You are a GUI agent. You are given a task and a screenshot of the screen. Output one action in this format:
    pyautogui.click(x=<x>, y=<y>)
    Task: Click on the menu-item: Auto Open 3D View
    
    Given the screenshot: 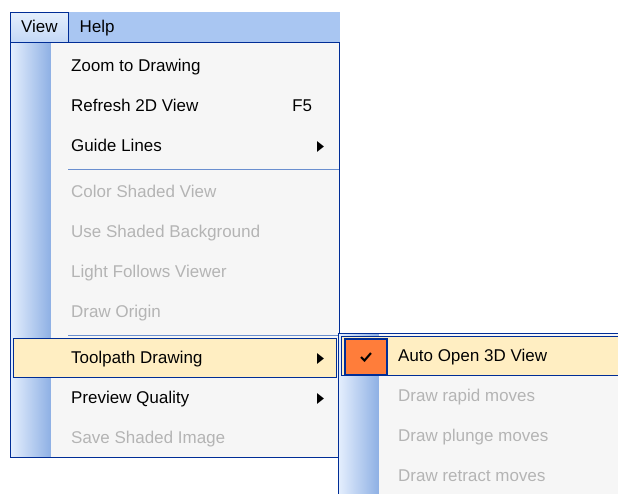 What is the action you would take?
    pyautogui.click(x=479, y=356)
    